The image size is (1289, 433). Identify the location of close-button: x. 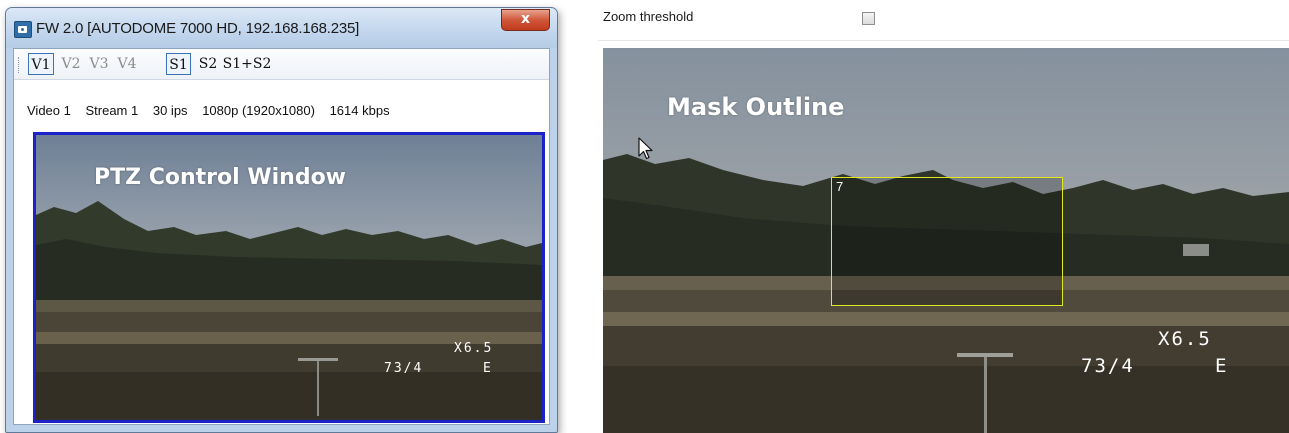
(525, 20).